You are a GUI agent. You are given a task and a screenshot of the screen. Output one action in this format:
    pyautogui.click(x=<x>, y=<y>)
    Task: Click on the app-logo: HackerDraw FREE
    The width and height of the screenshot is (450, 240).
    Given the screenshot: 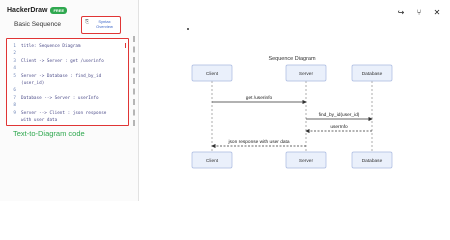 What is the action you would take?
    pyautogui.click(x=37, y=10)
    